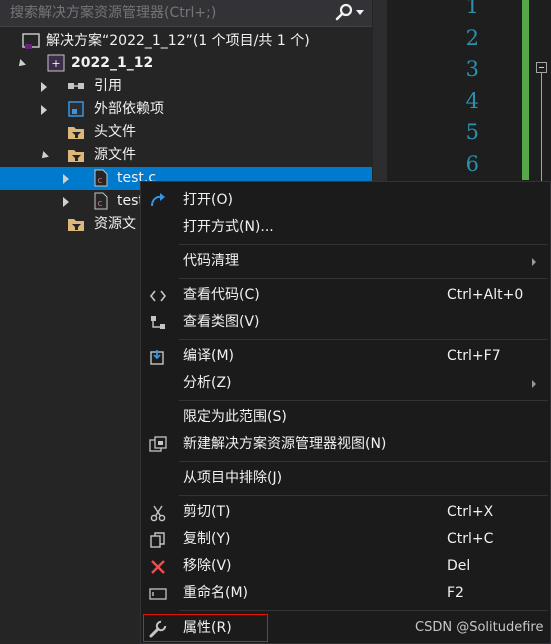 The height and width of the screenshot is (644, 551). Describe the element at coordinates (165, 13) in the screenshot. I see `search-input` at that location.